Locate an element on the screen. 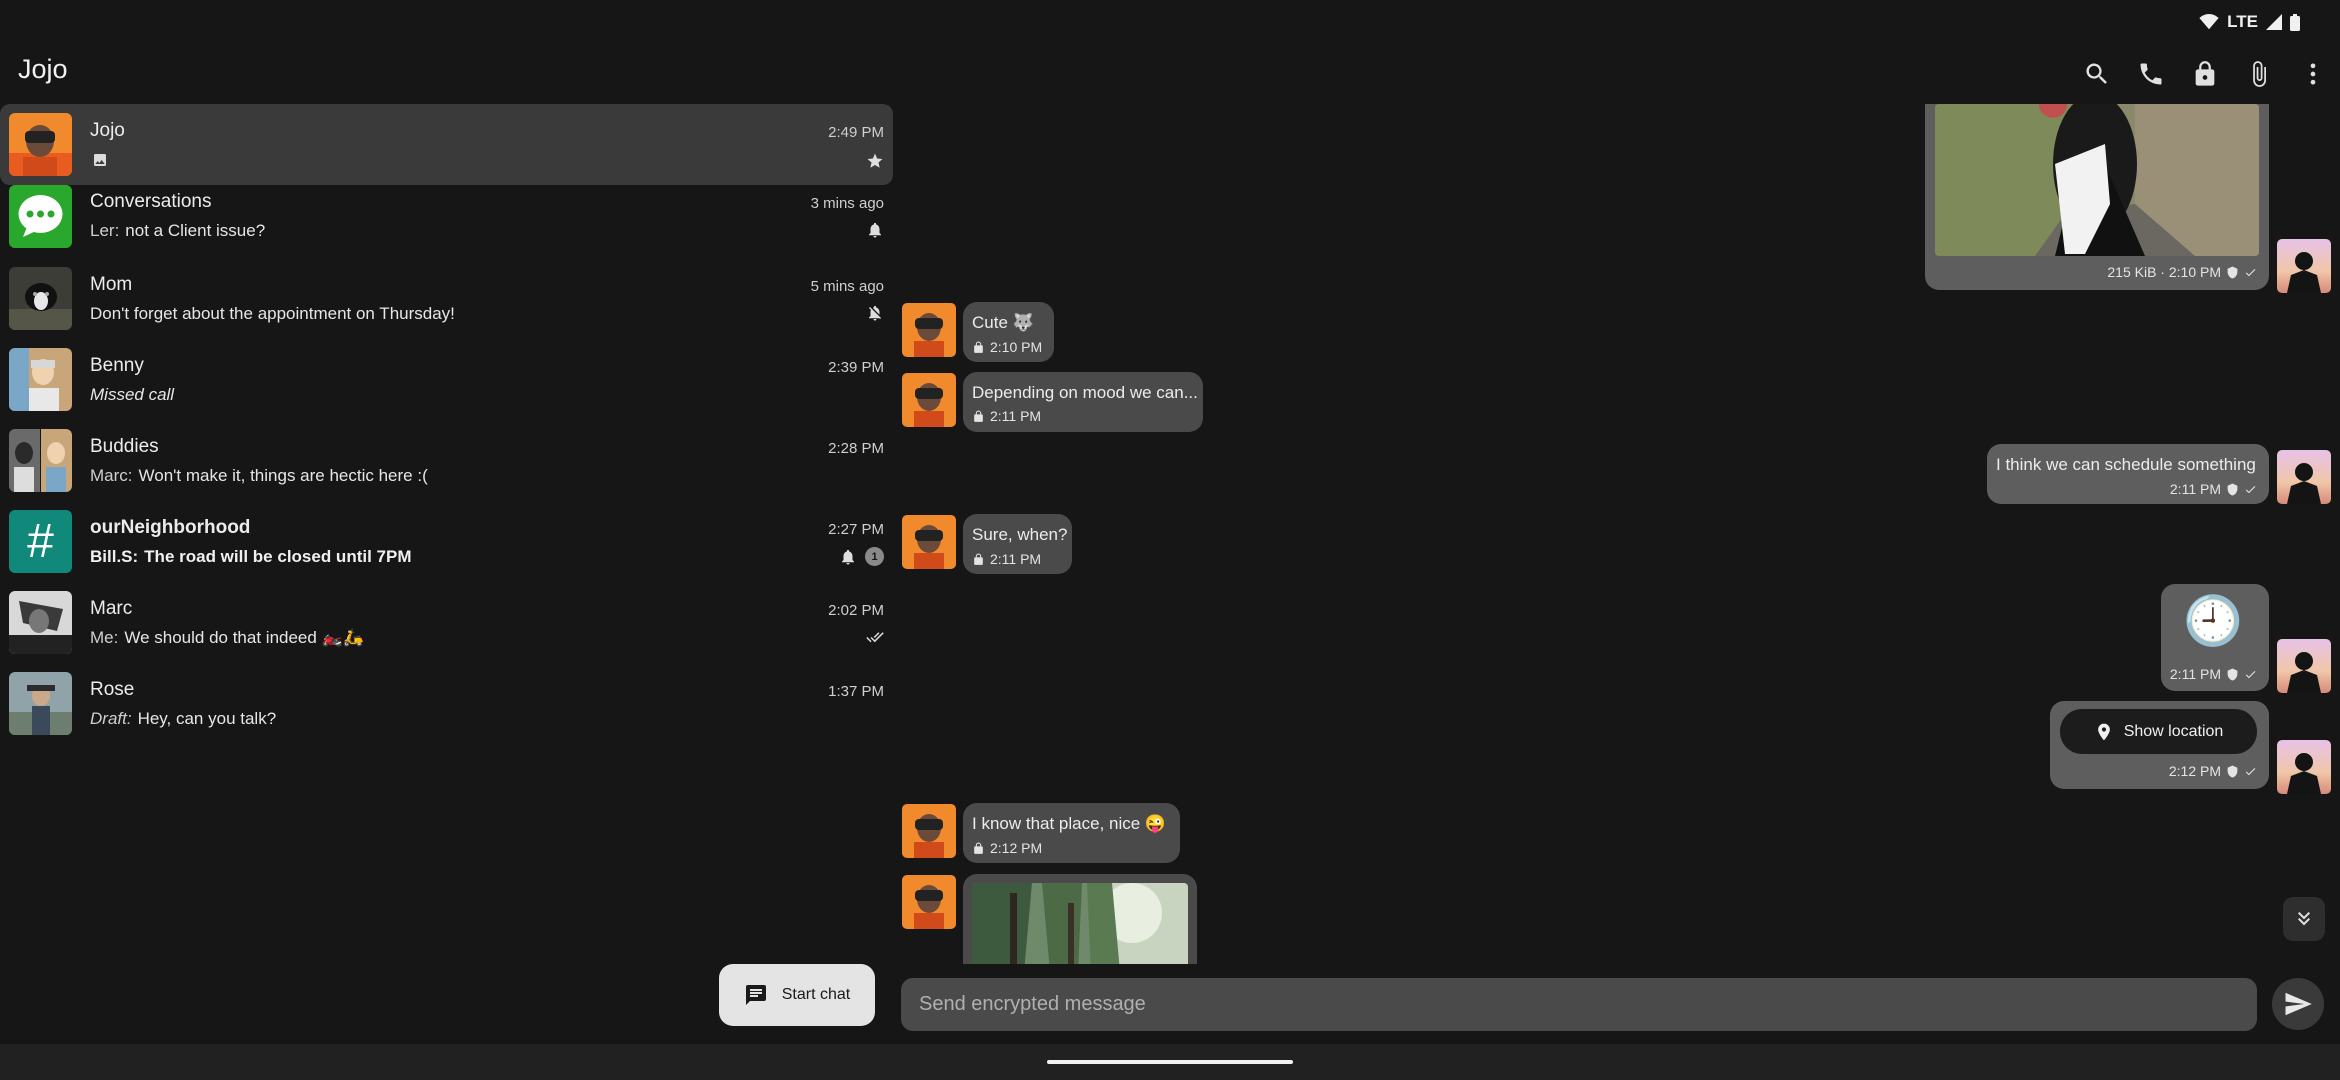  conversation-time: 5 mins ago is located at coordinates (847, 286).